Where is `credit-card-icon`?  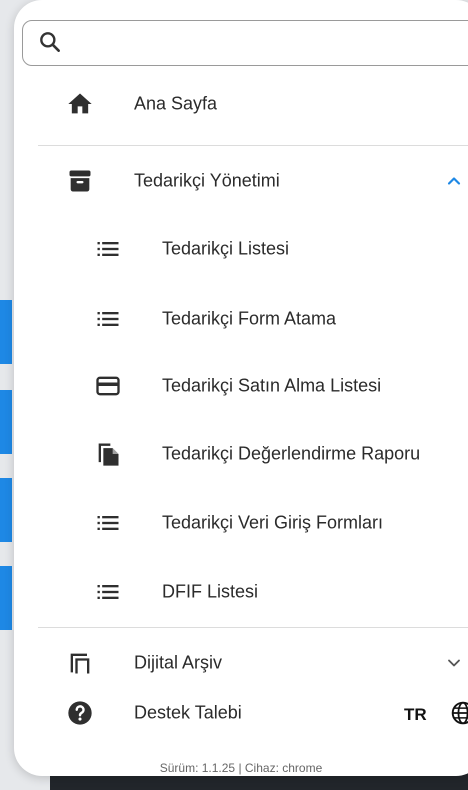
credit-card-icon is located at coordinates (108, 386).